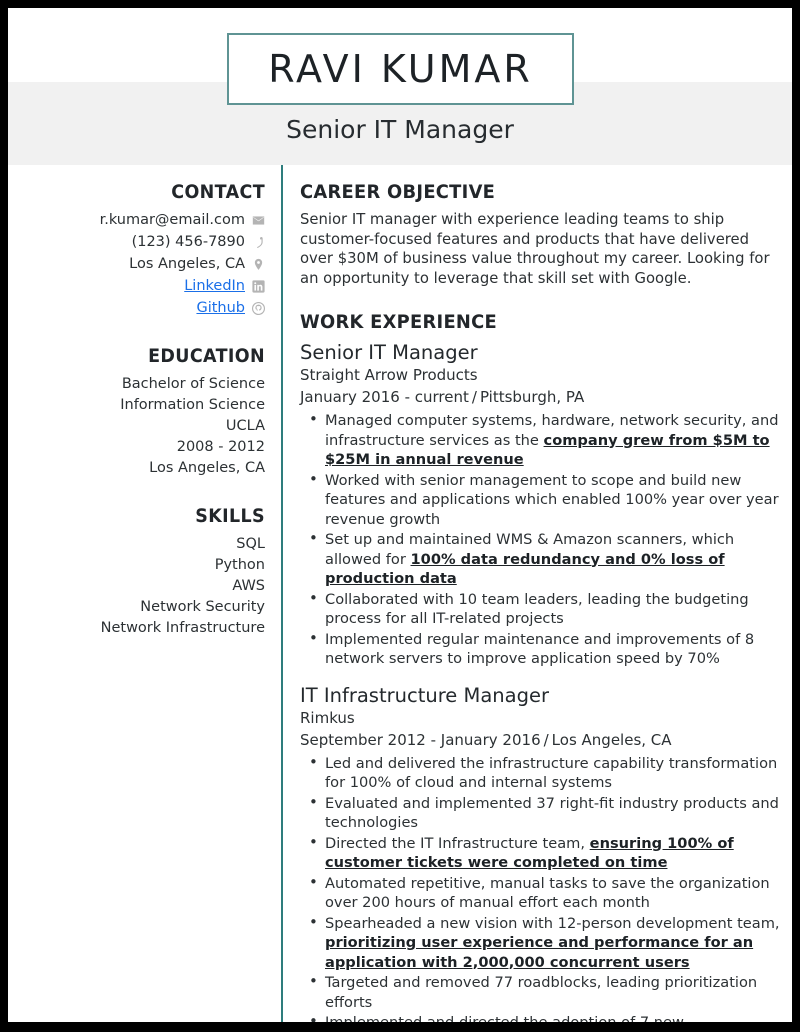 Image resolution: width=800 pixels, height=1032 pixels. What do you see at coordinates (187, 264) in the screenshot?
I see `contact-location-text: Los Angeles, CA` at bounding box center [187, 264].